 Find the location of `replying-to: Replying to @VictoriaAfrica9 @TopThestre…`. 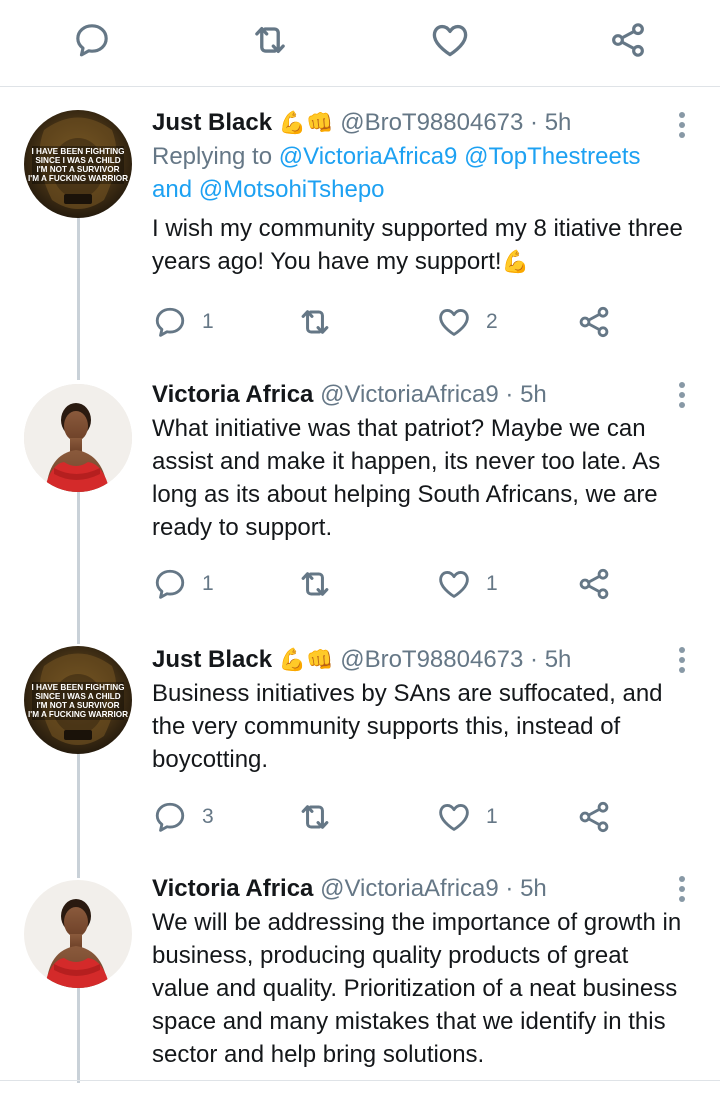

replying-to: Replying to @VictoriaAfrica9 @TopThestre… is located at coordinates (396, 173).